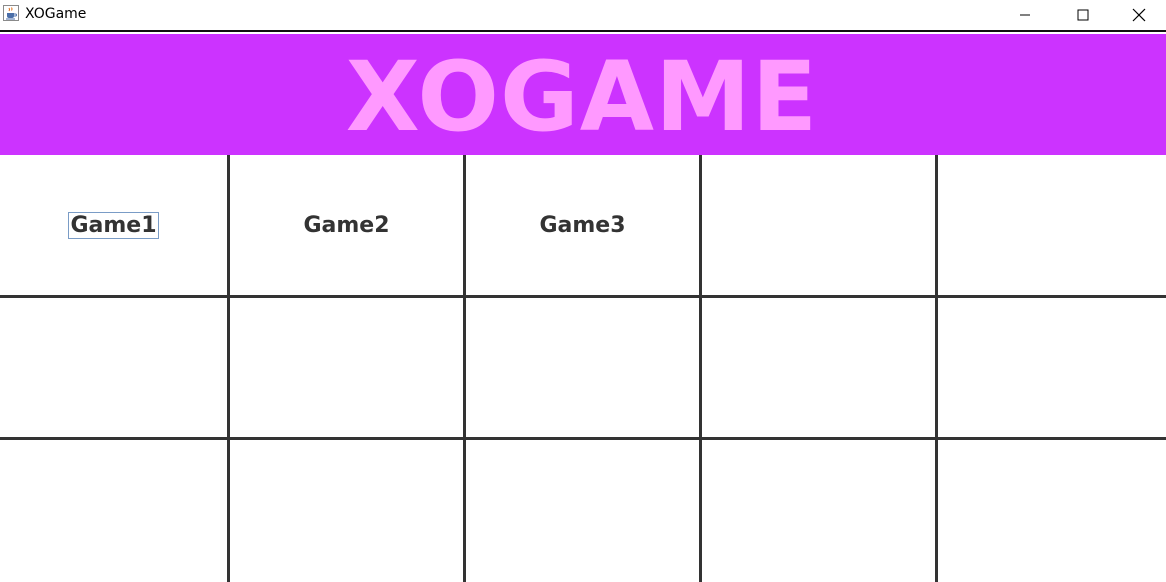 The image size is (1166, 582). What do you see at coordinates (582, 511) in the screenshot?
I see `grid-cell-r3c3` at bounding box center [582, 511].